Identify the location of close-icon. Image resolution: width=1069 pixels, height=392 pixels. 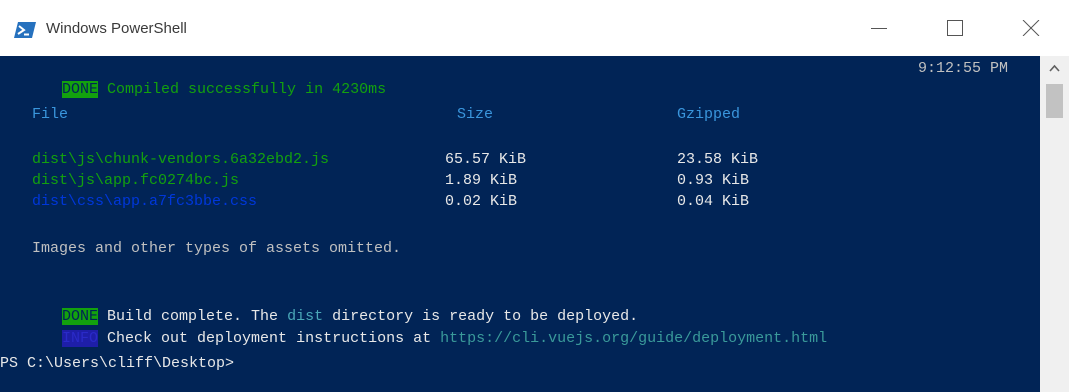
(1031, 28).